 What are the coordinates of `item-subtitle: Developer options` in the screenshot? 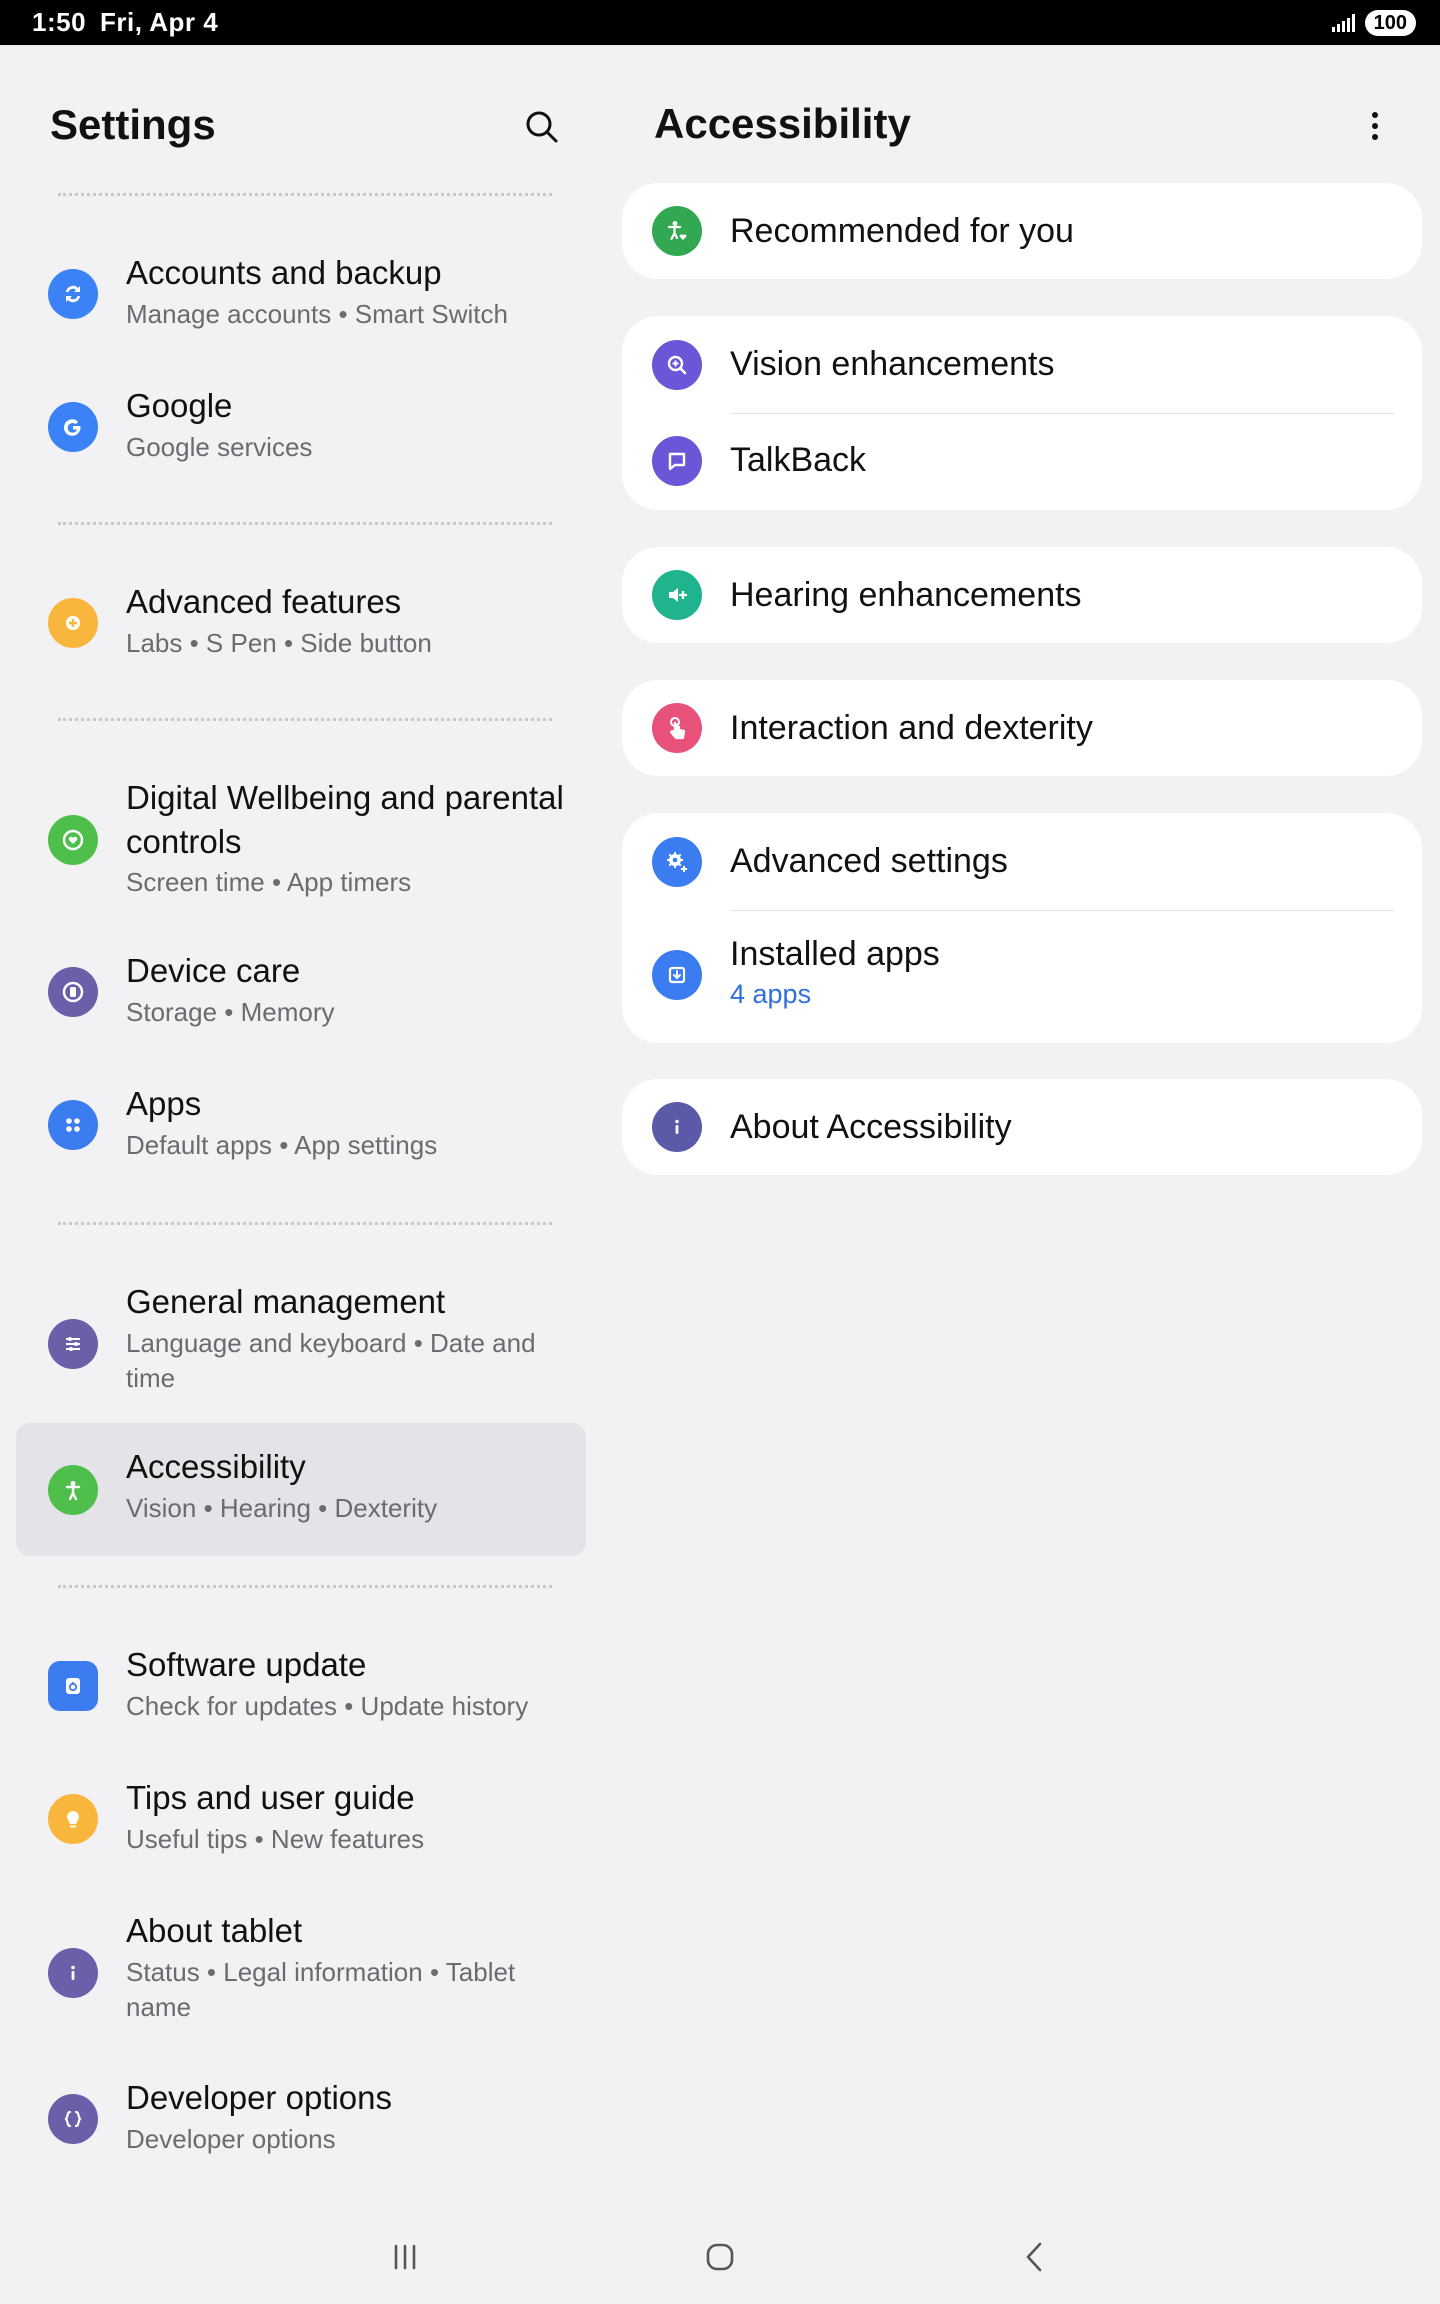 It's located at (231, 2139).